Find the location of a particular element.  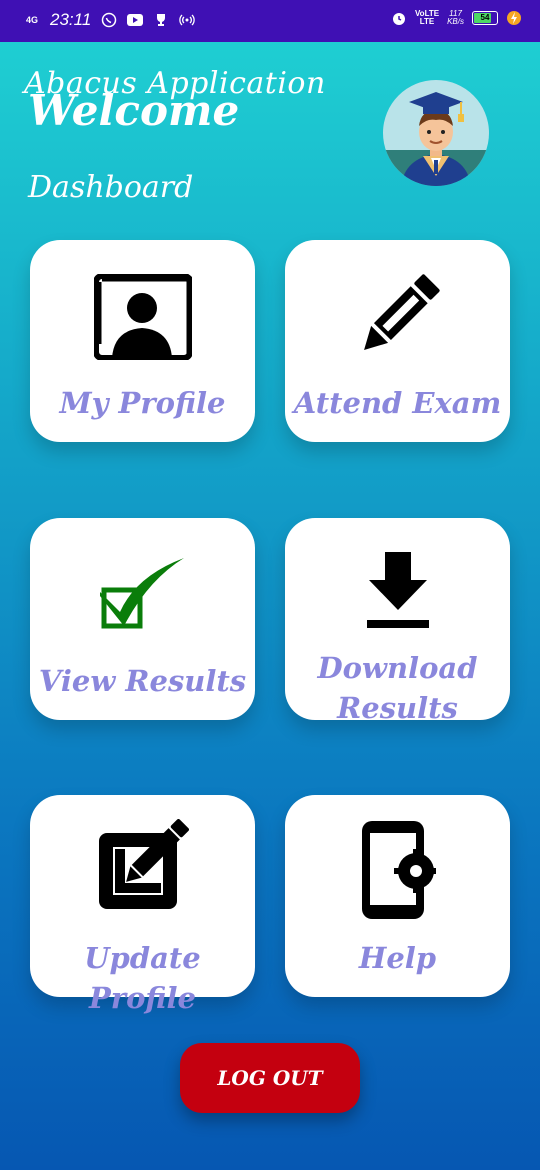

download-results-label-line2: Results is located at coordinates (397, 705).